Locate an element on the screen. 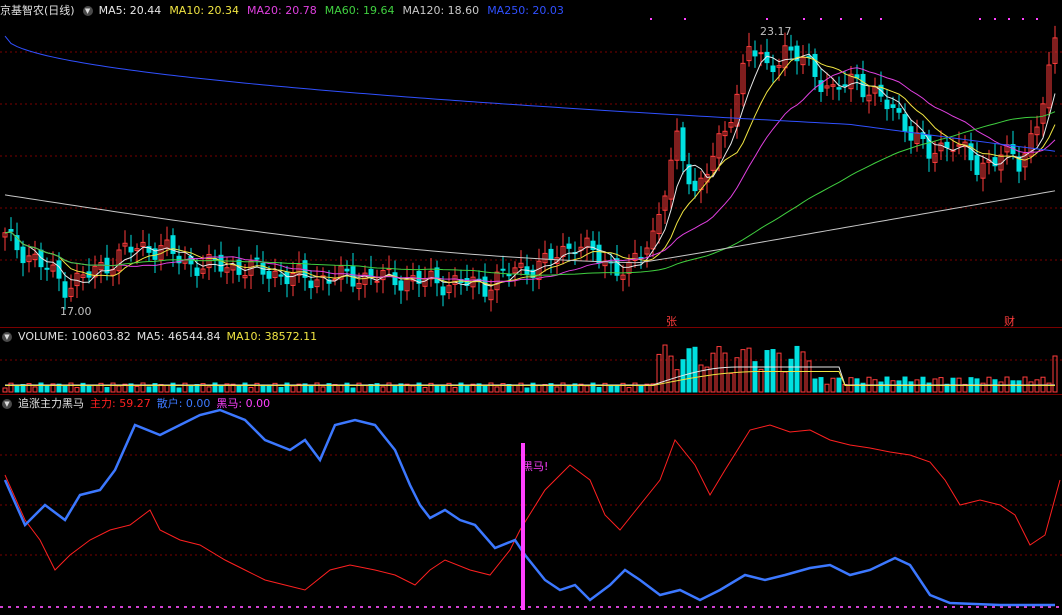  ma-indicator-3: MA60: 19.64 is located at coordinates (359, 10).